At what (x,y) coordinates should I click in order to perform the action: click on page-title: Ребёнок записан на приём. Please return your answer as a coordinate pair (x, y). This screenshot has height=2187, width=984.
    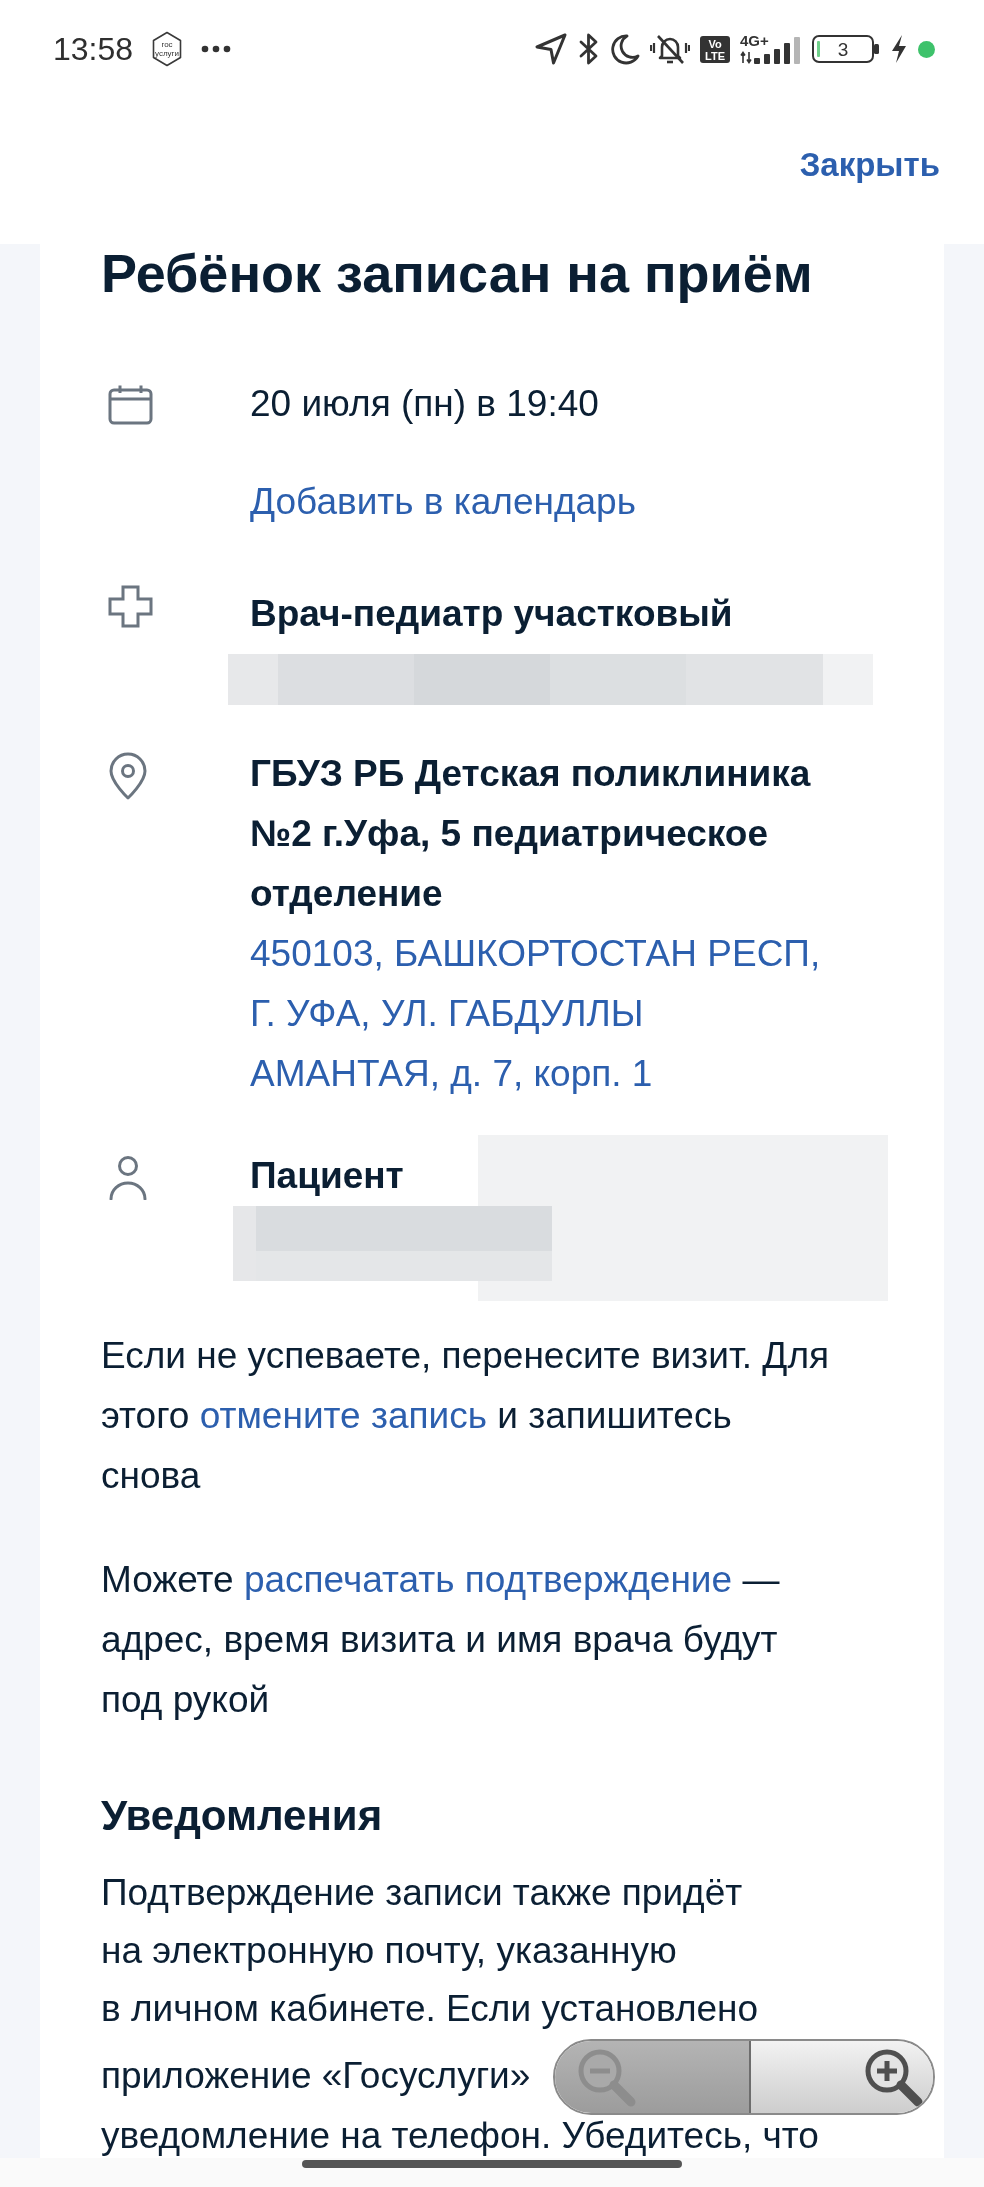
    Looking at the image, I should click on (457, 273).